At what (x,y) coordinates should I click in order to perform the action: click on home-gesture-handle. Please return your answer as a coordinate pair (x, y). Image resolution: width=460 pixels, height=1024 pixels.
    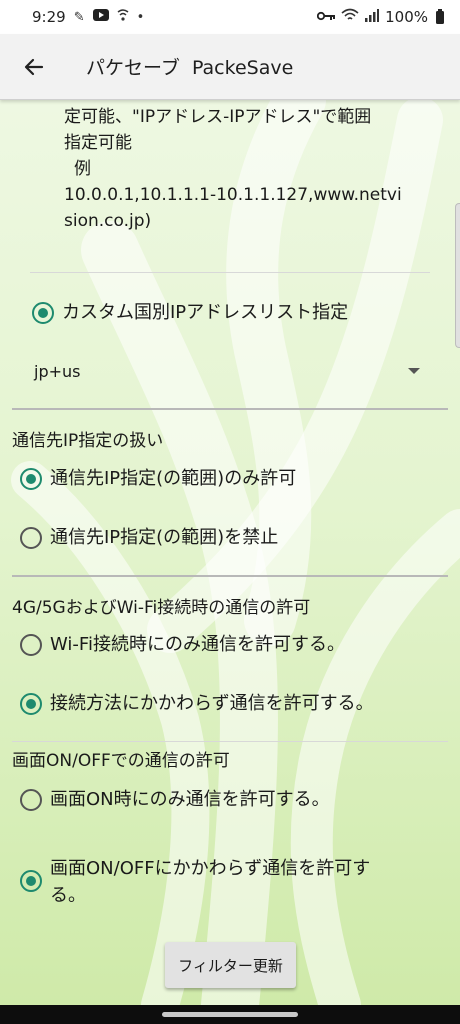
    Looking at the image, I should click on (230, 1014).